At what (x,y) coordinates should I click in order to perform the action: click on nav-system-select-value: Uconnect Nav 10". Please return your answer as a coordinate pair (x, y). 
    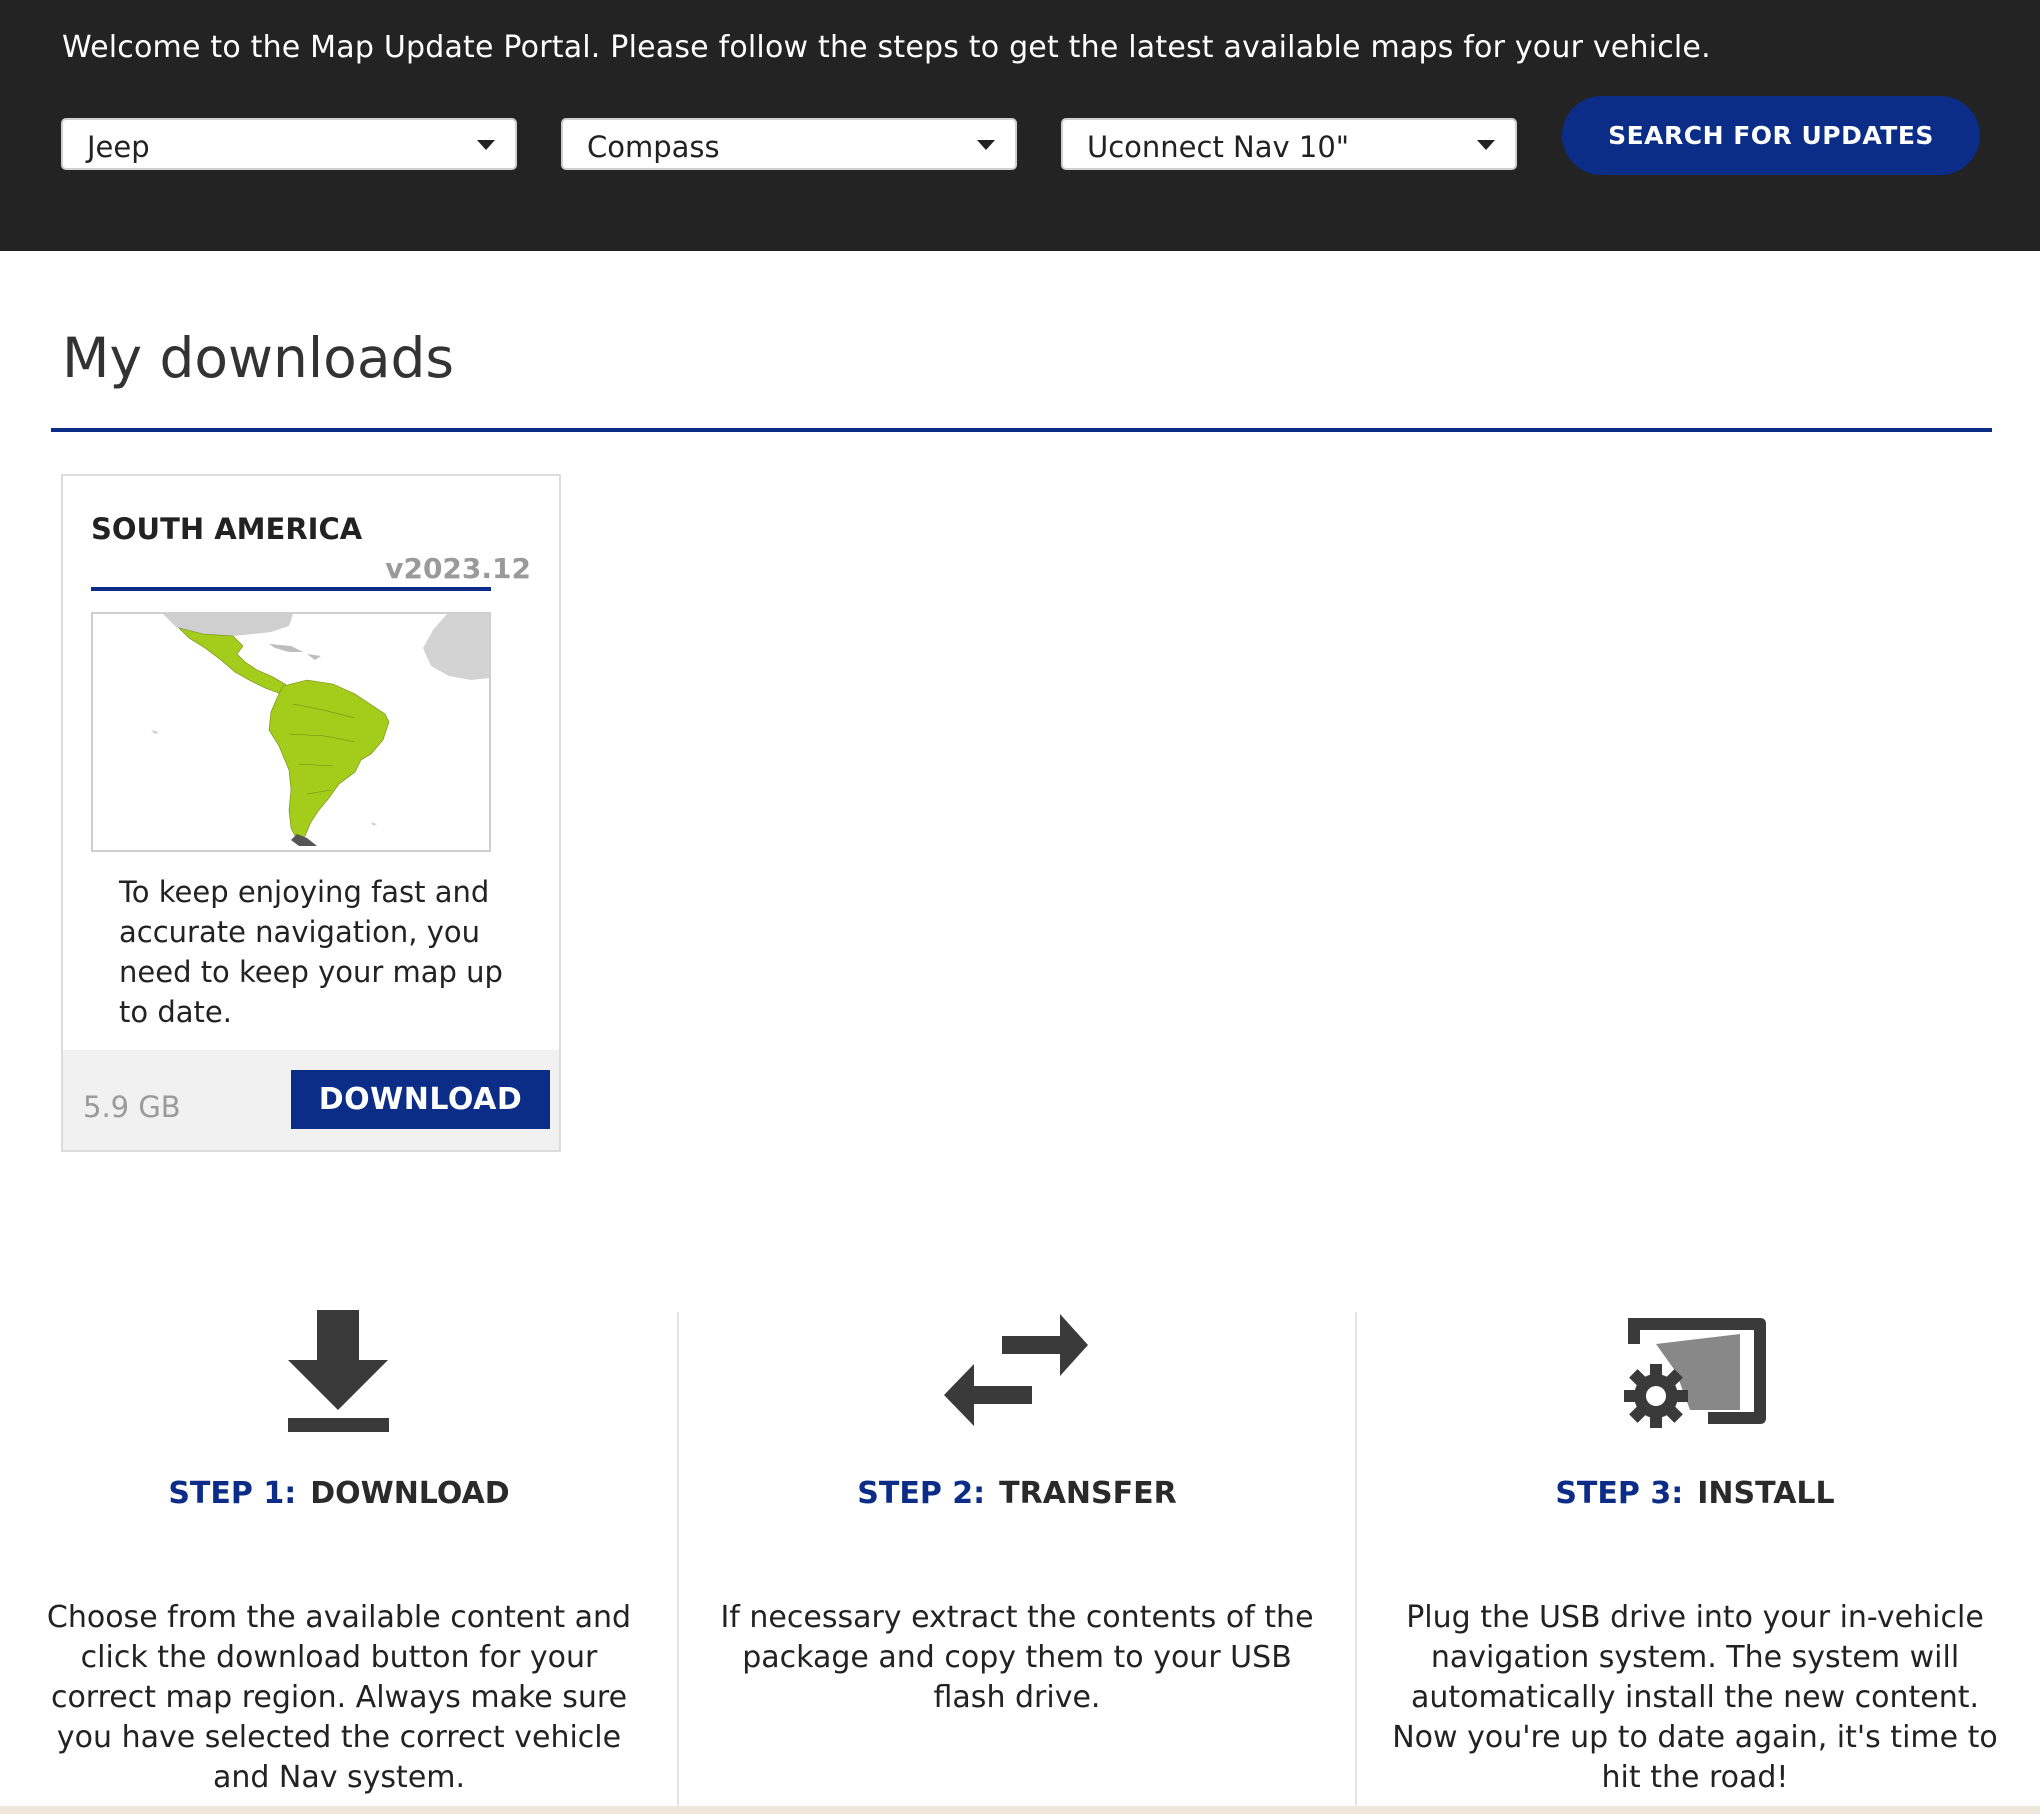
    Looking at the image, I should click on (1218, 147).